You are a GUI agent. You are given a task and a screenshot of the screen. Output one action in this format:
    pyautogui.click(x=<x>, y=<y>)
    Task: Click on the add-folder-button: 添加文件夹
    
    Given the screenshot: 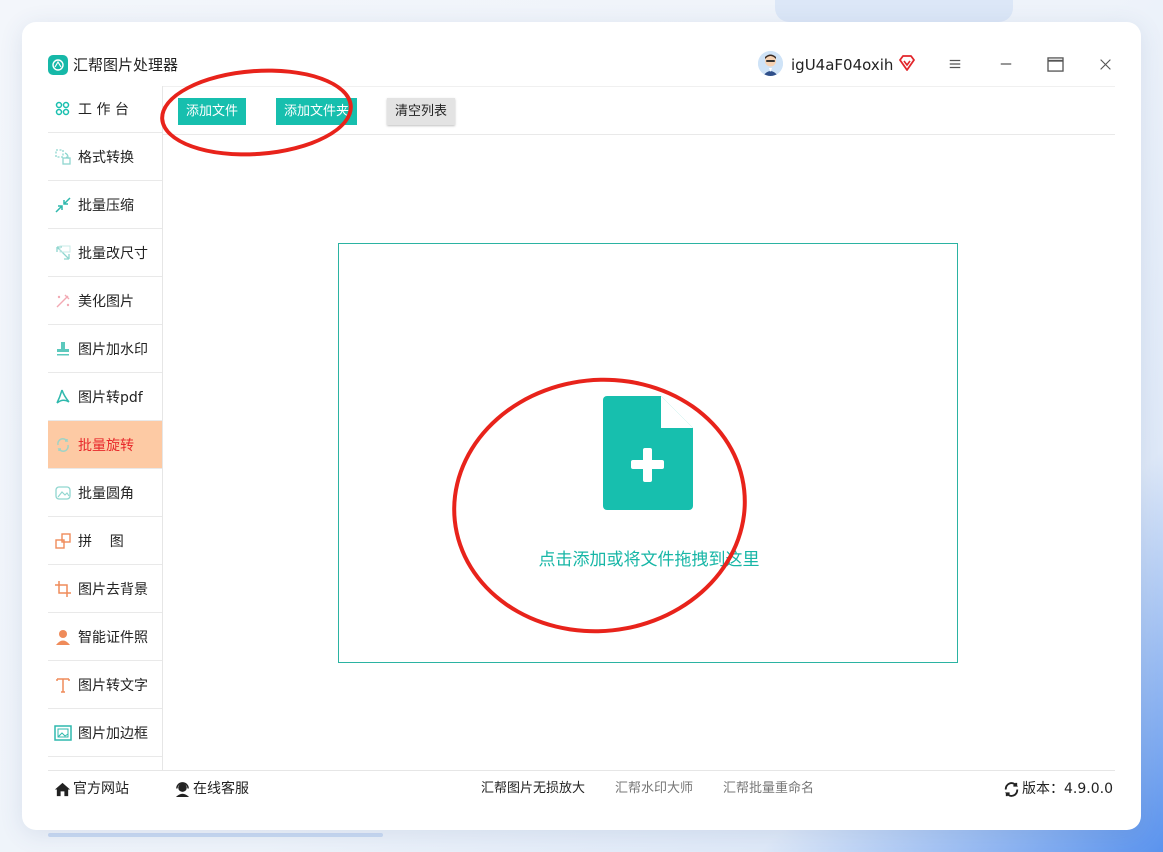 What is the action you would take?
    pyautogui.click(x=316, y=111)
    